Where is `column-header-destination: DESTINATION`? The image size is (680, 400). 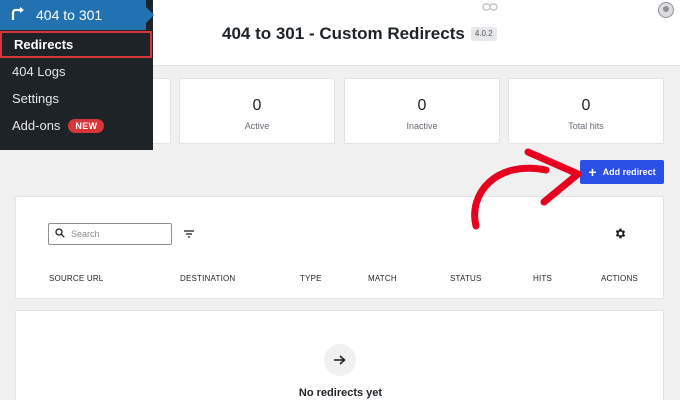 column-header-destination: DESTINATION is located at coordinates (207, 278).